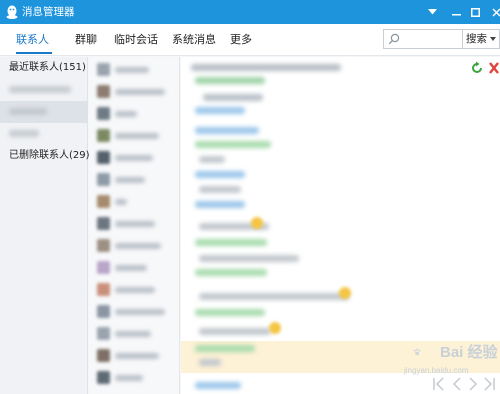 This screenshot has width=500, height=394. What do you see at coordinates (439, 384) in the screenshot?
I see `first-page-icon` at bounding box center [439, 384].